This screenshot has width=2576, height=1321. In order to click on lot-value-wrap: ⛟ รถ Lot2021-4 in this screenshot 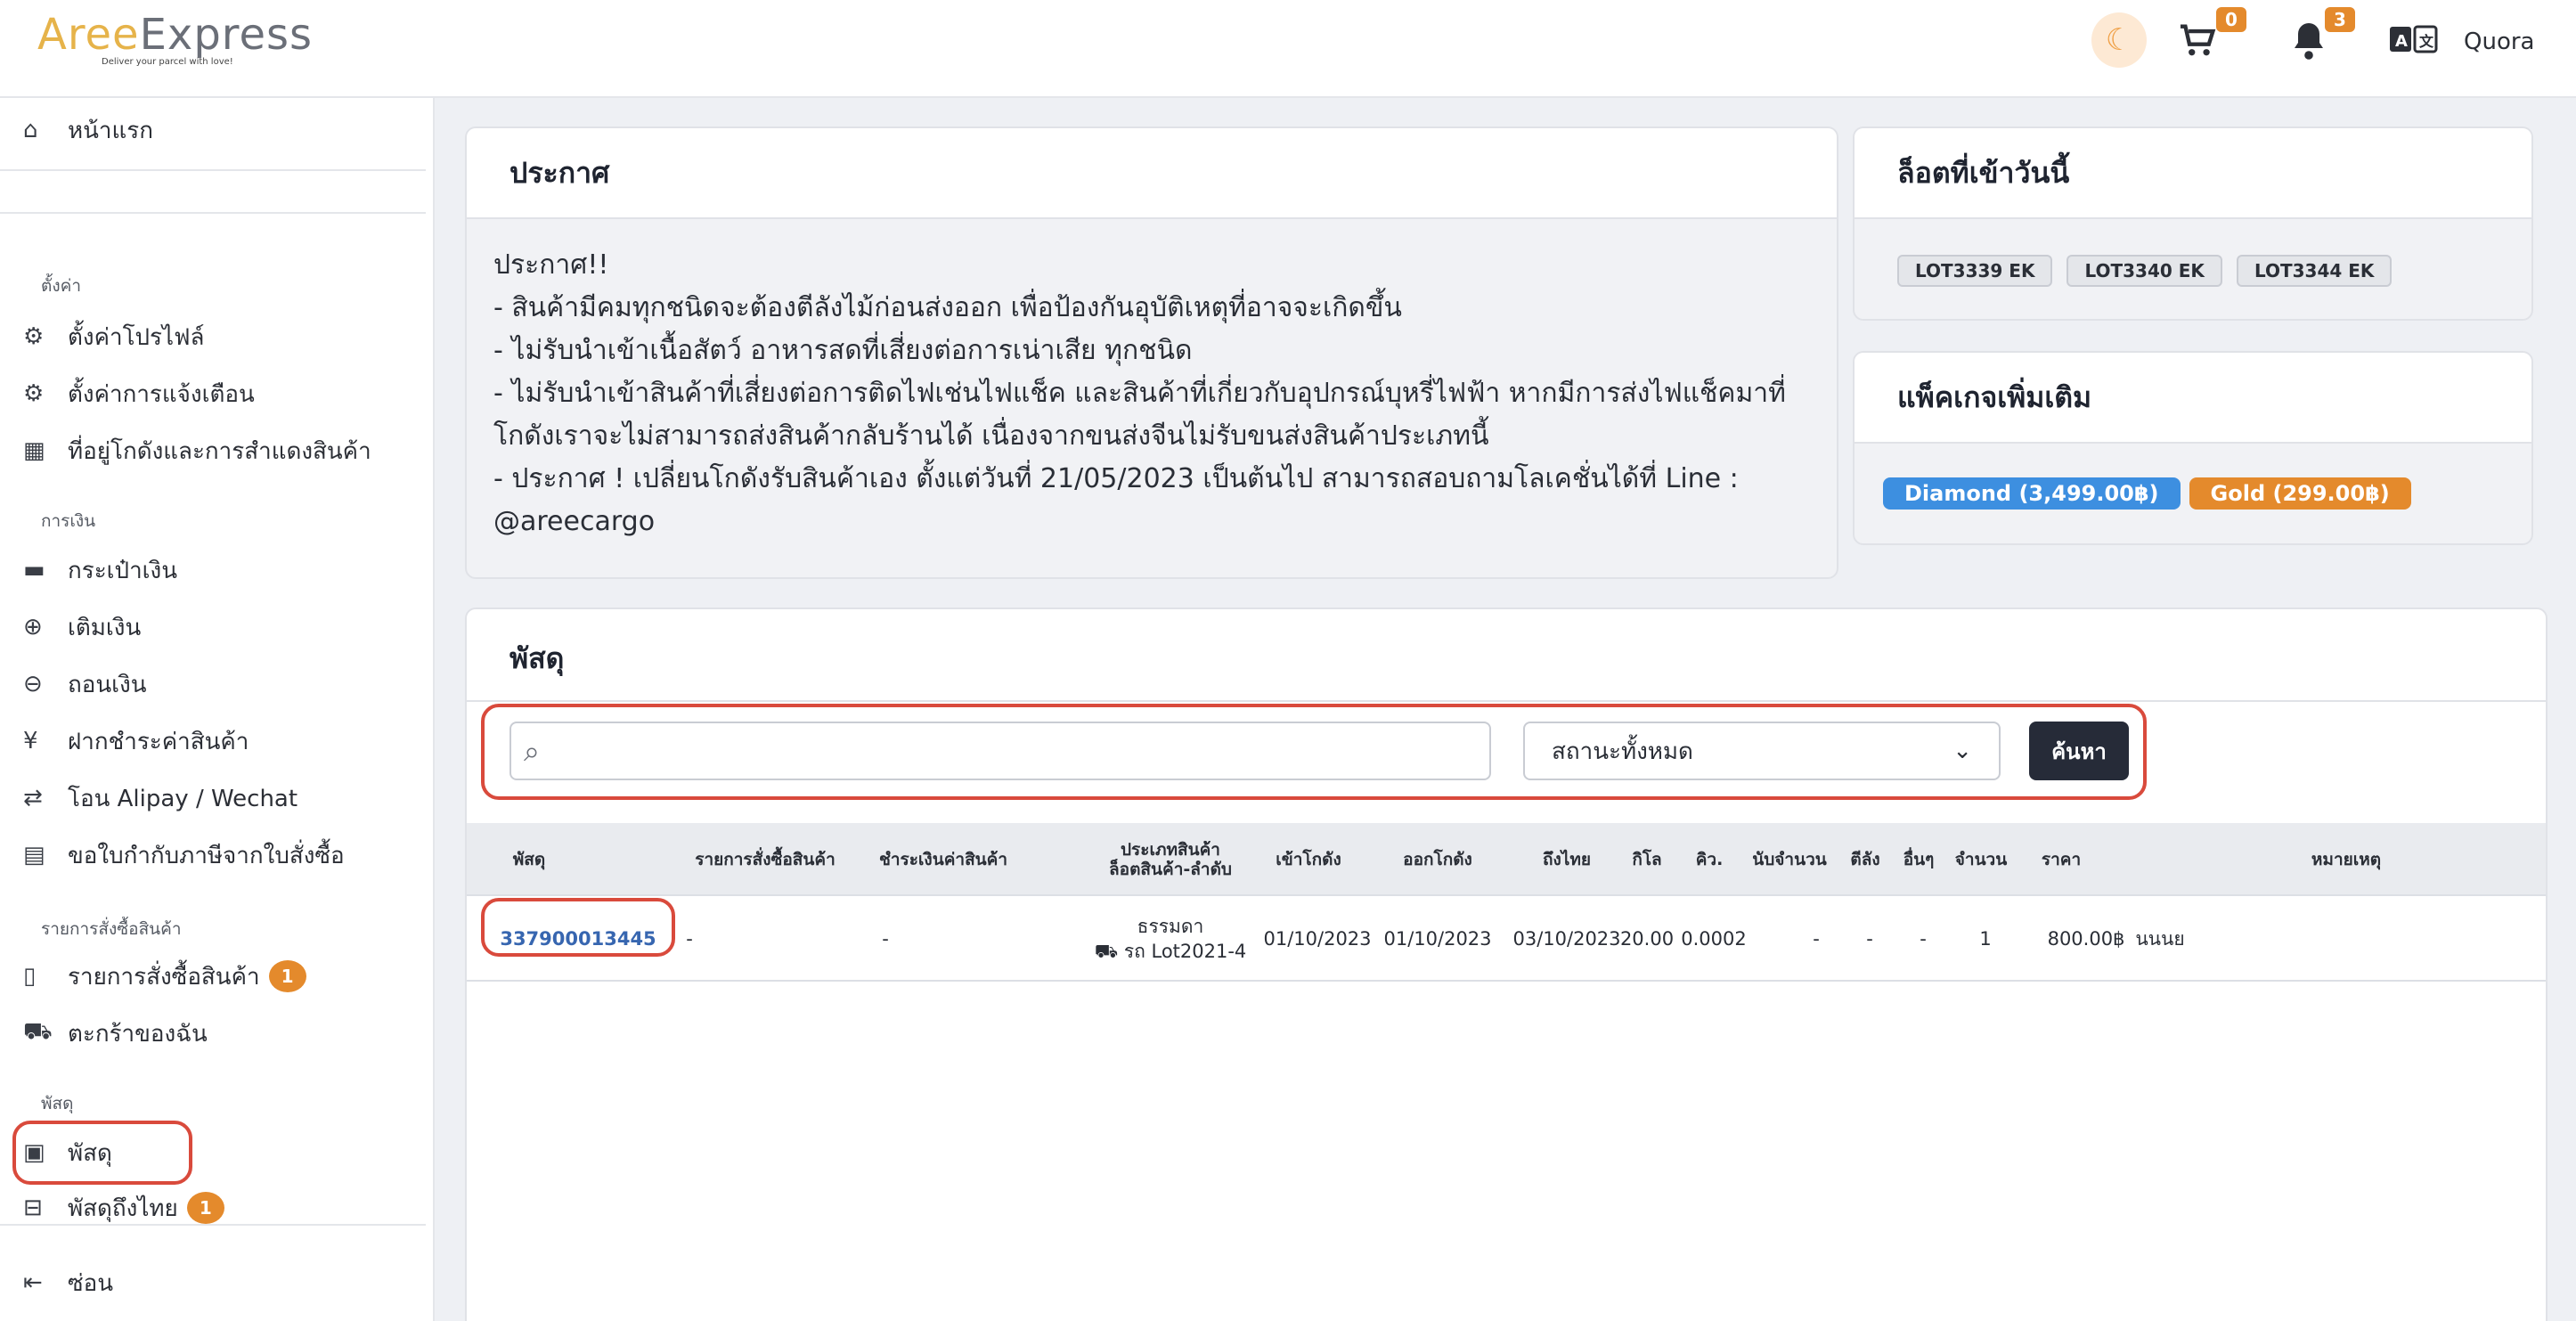, I will do `click(1171, 952)`.